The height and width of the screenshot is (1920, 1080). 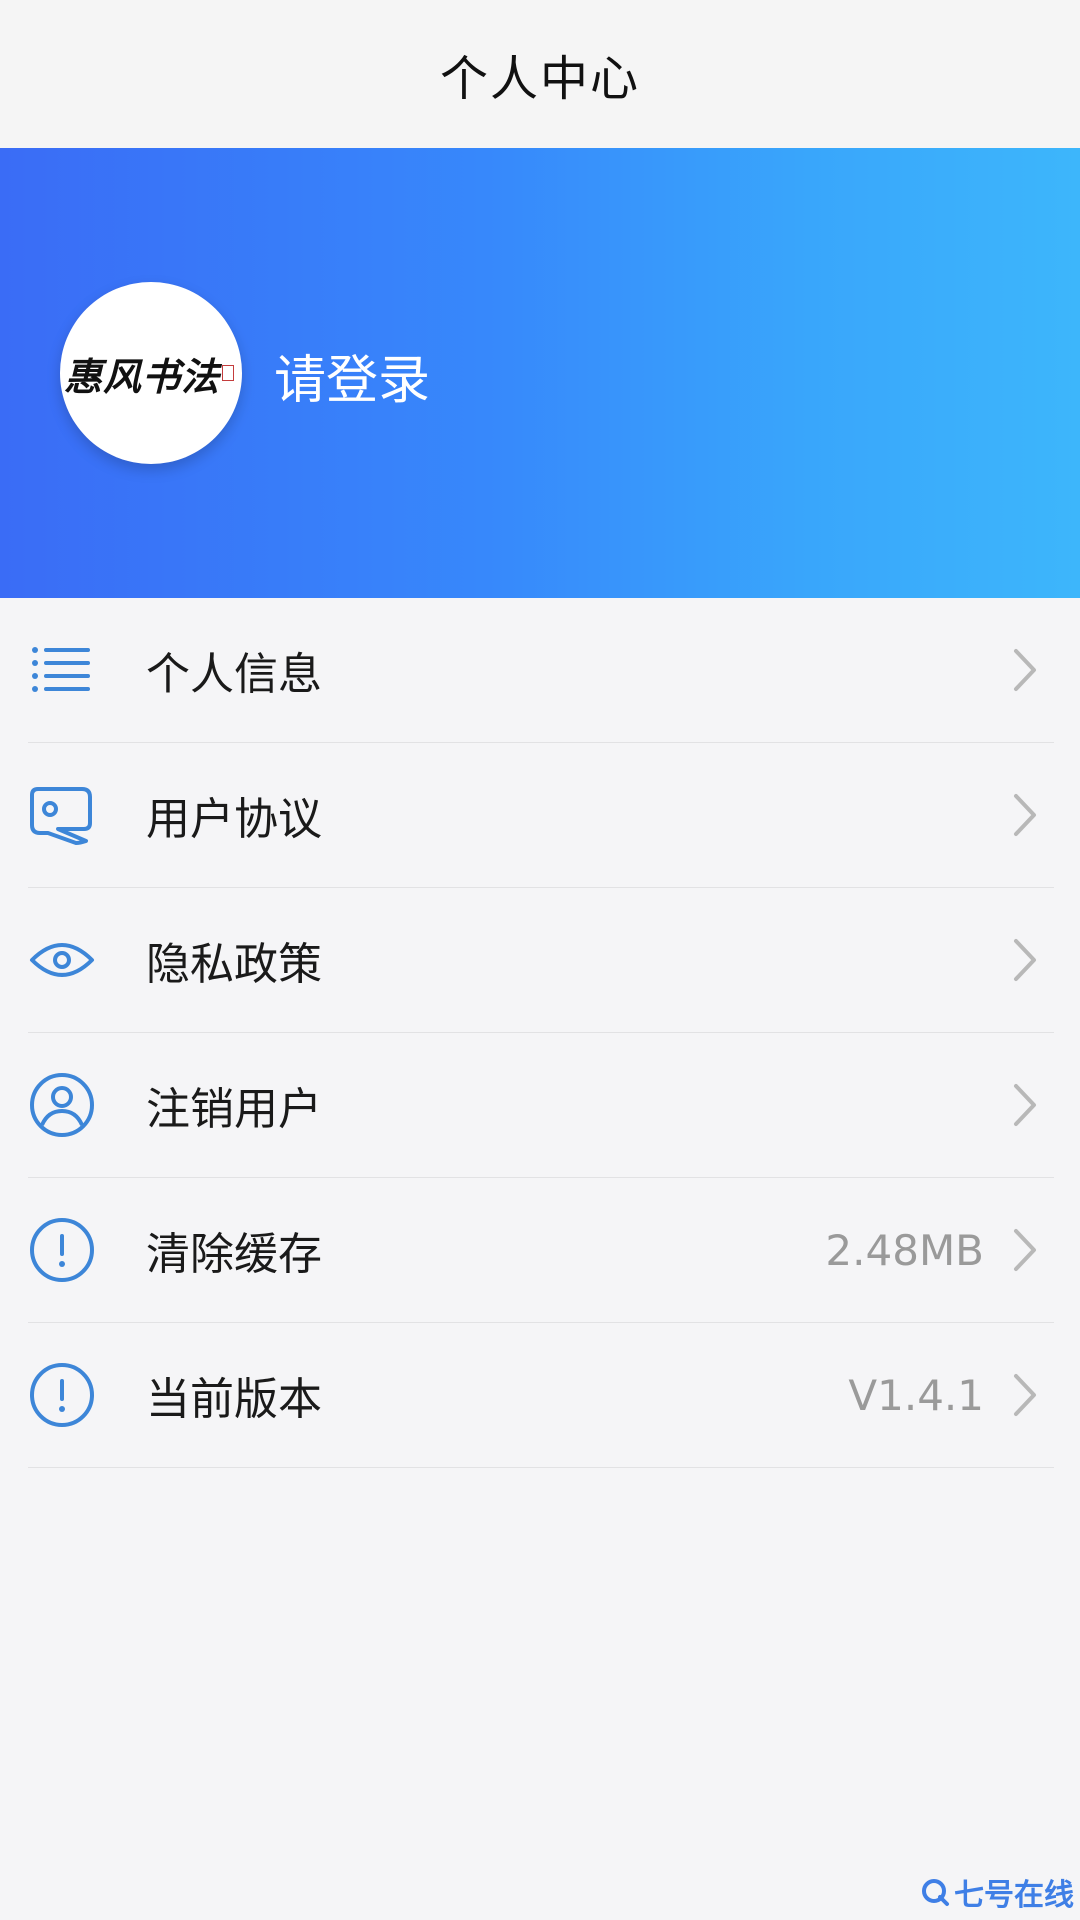 What do you see at coordinates (62, 960) in the screenshot?
I see `eye-icon` at bounding box center [62, 960].